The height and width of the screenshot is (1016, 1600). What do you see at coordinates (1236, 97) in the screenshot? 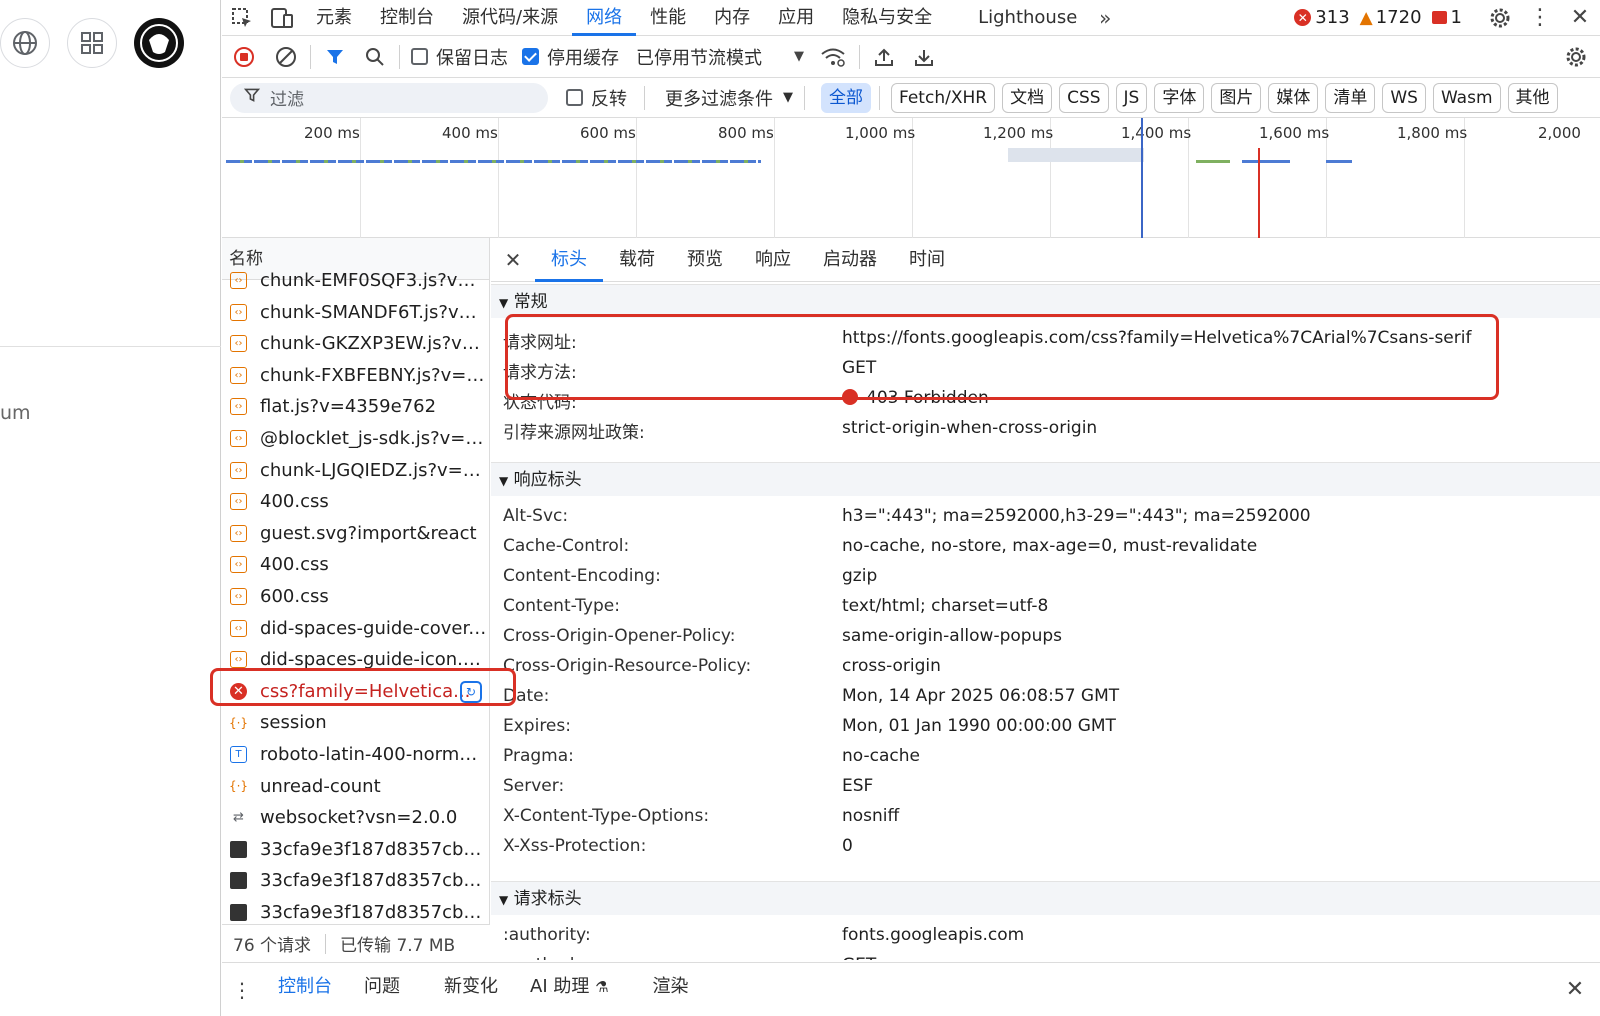
I see `filter-type-img: 图片` at bounding box center [1236, 97].